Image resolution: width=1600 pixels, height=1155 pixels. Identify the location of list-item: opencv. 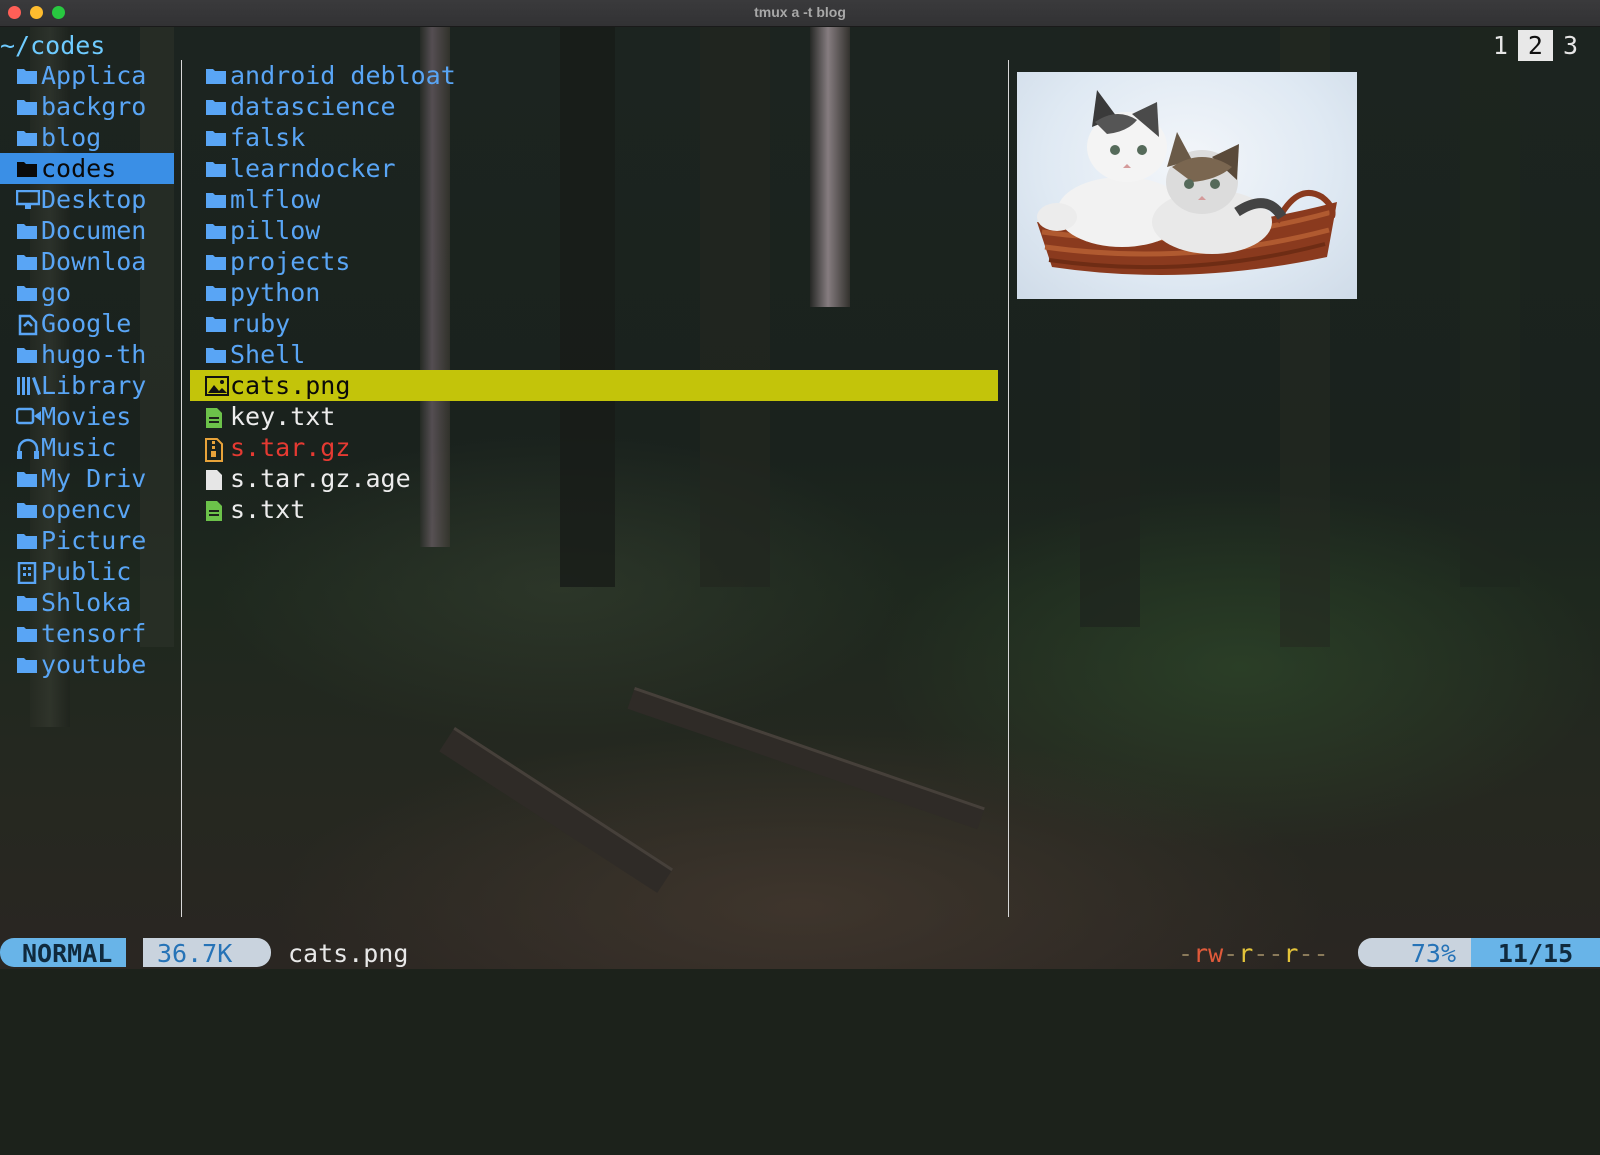
(87, 509).